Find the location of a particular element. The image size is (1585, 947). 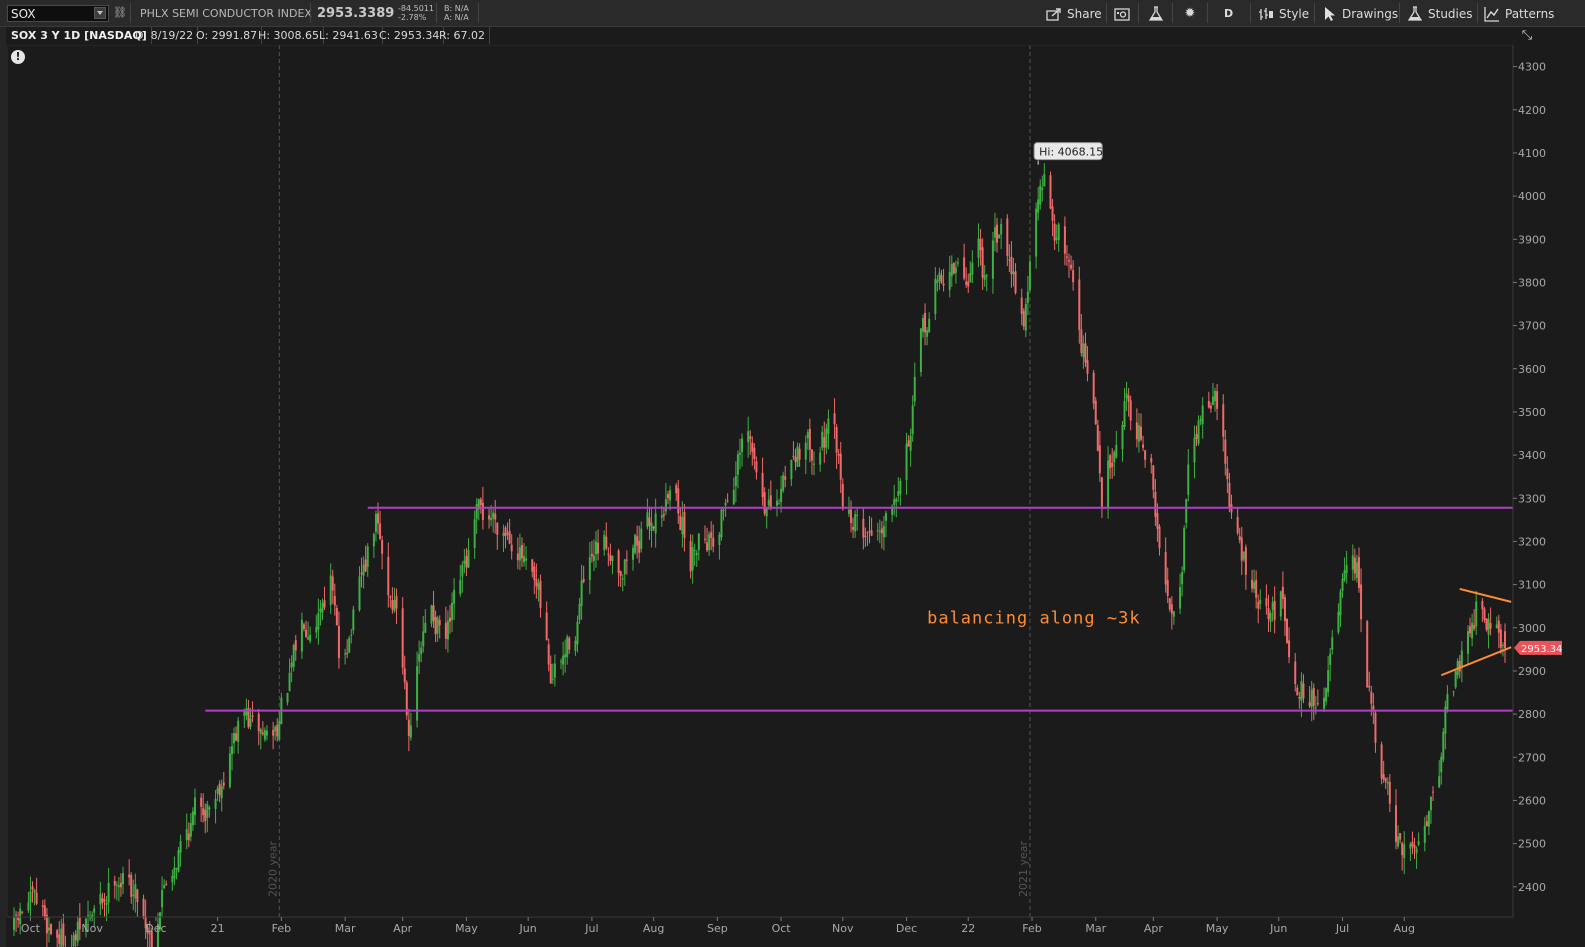

symbol-selector is located at coordinates (58, 13).